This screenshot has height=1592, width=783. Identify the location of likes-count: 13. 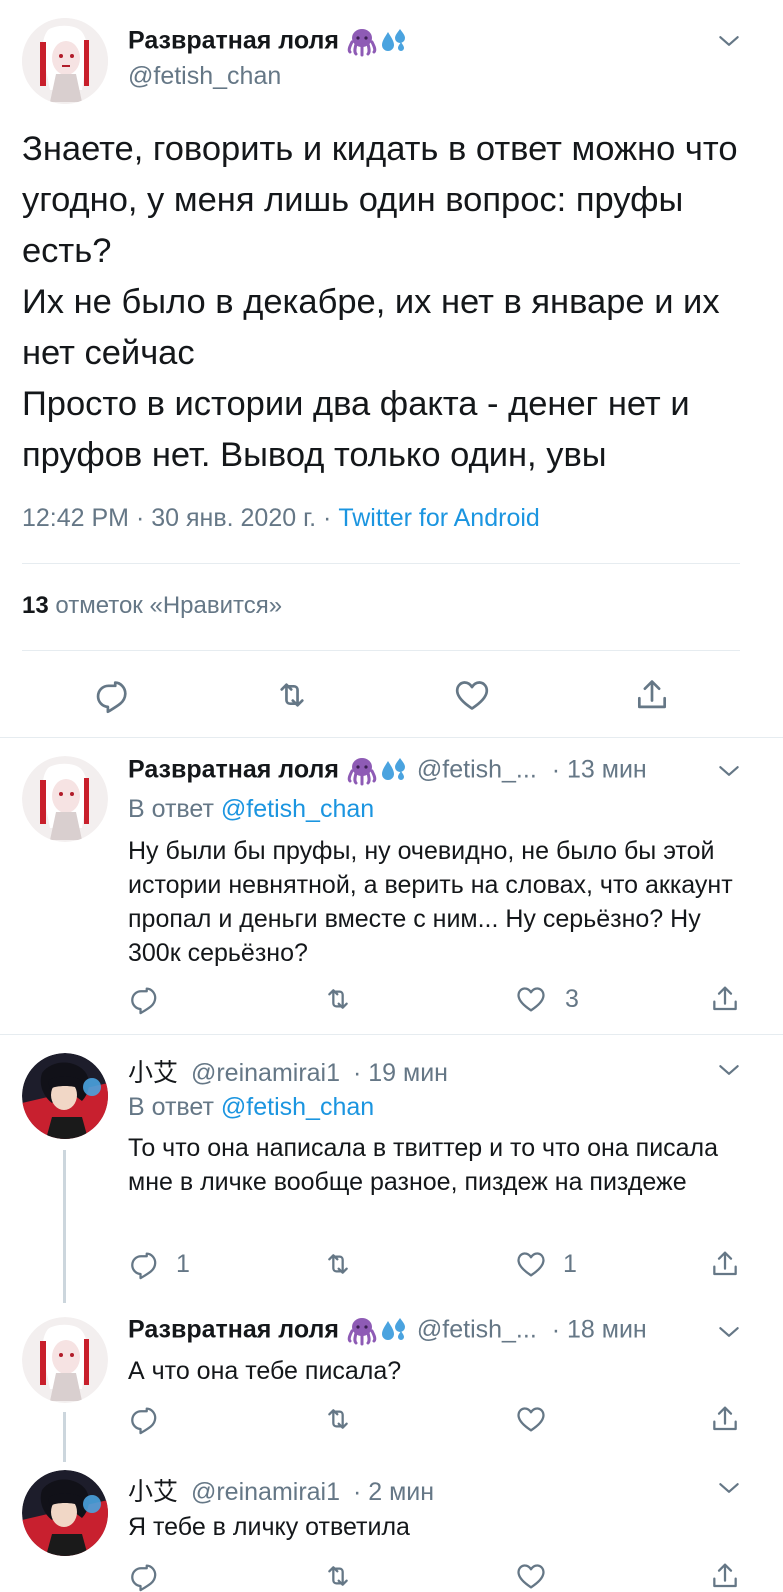
(35, 605).